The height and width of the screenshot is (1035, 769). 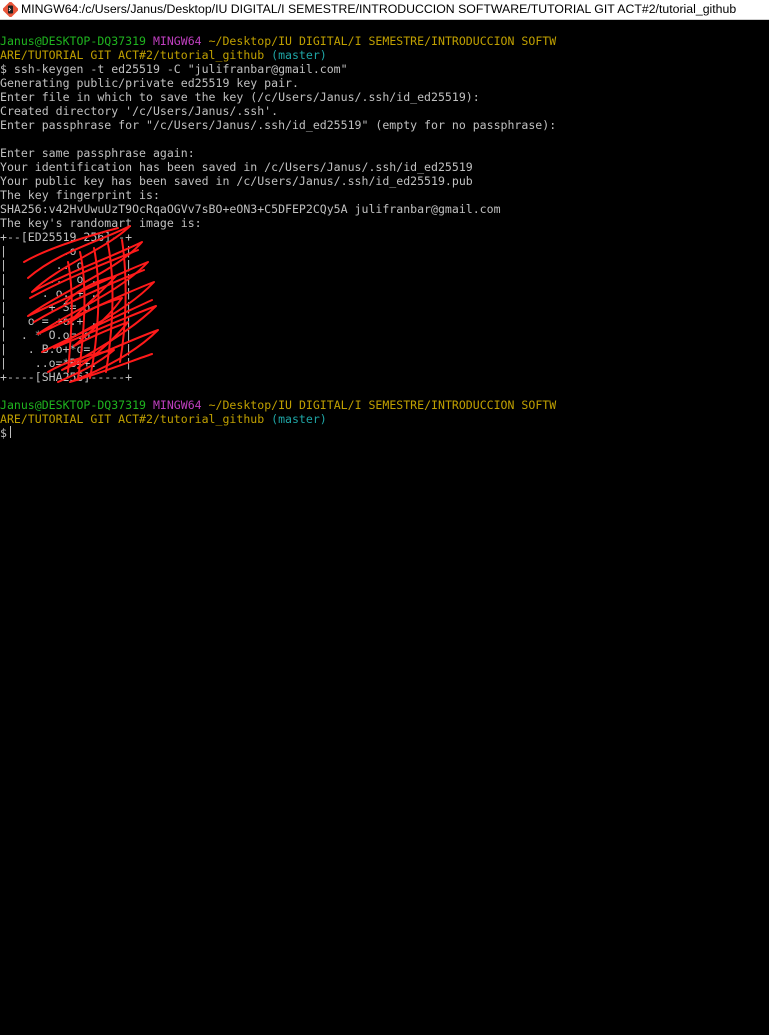 What do you see at coordinates (3, 433) in the screenshot?
I see `prompt-symbol: $` at bounding box center [3, 433].